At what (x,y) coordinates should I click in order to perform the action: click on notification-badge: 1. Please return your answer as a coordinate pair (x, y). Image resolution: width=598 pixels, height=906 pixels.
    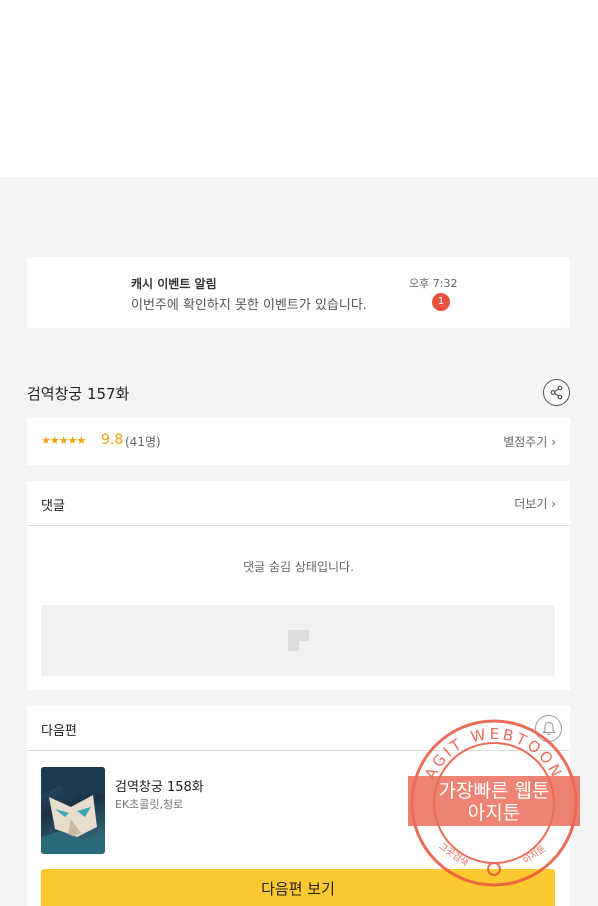
    Looking at the image, I should click on (441, 302).